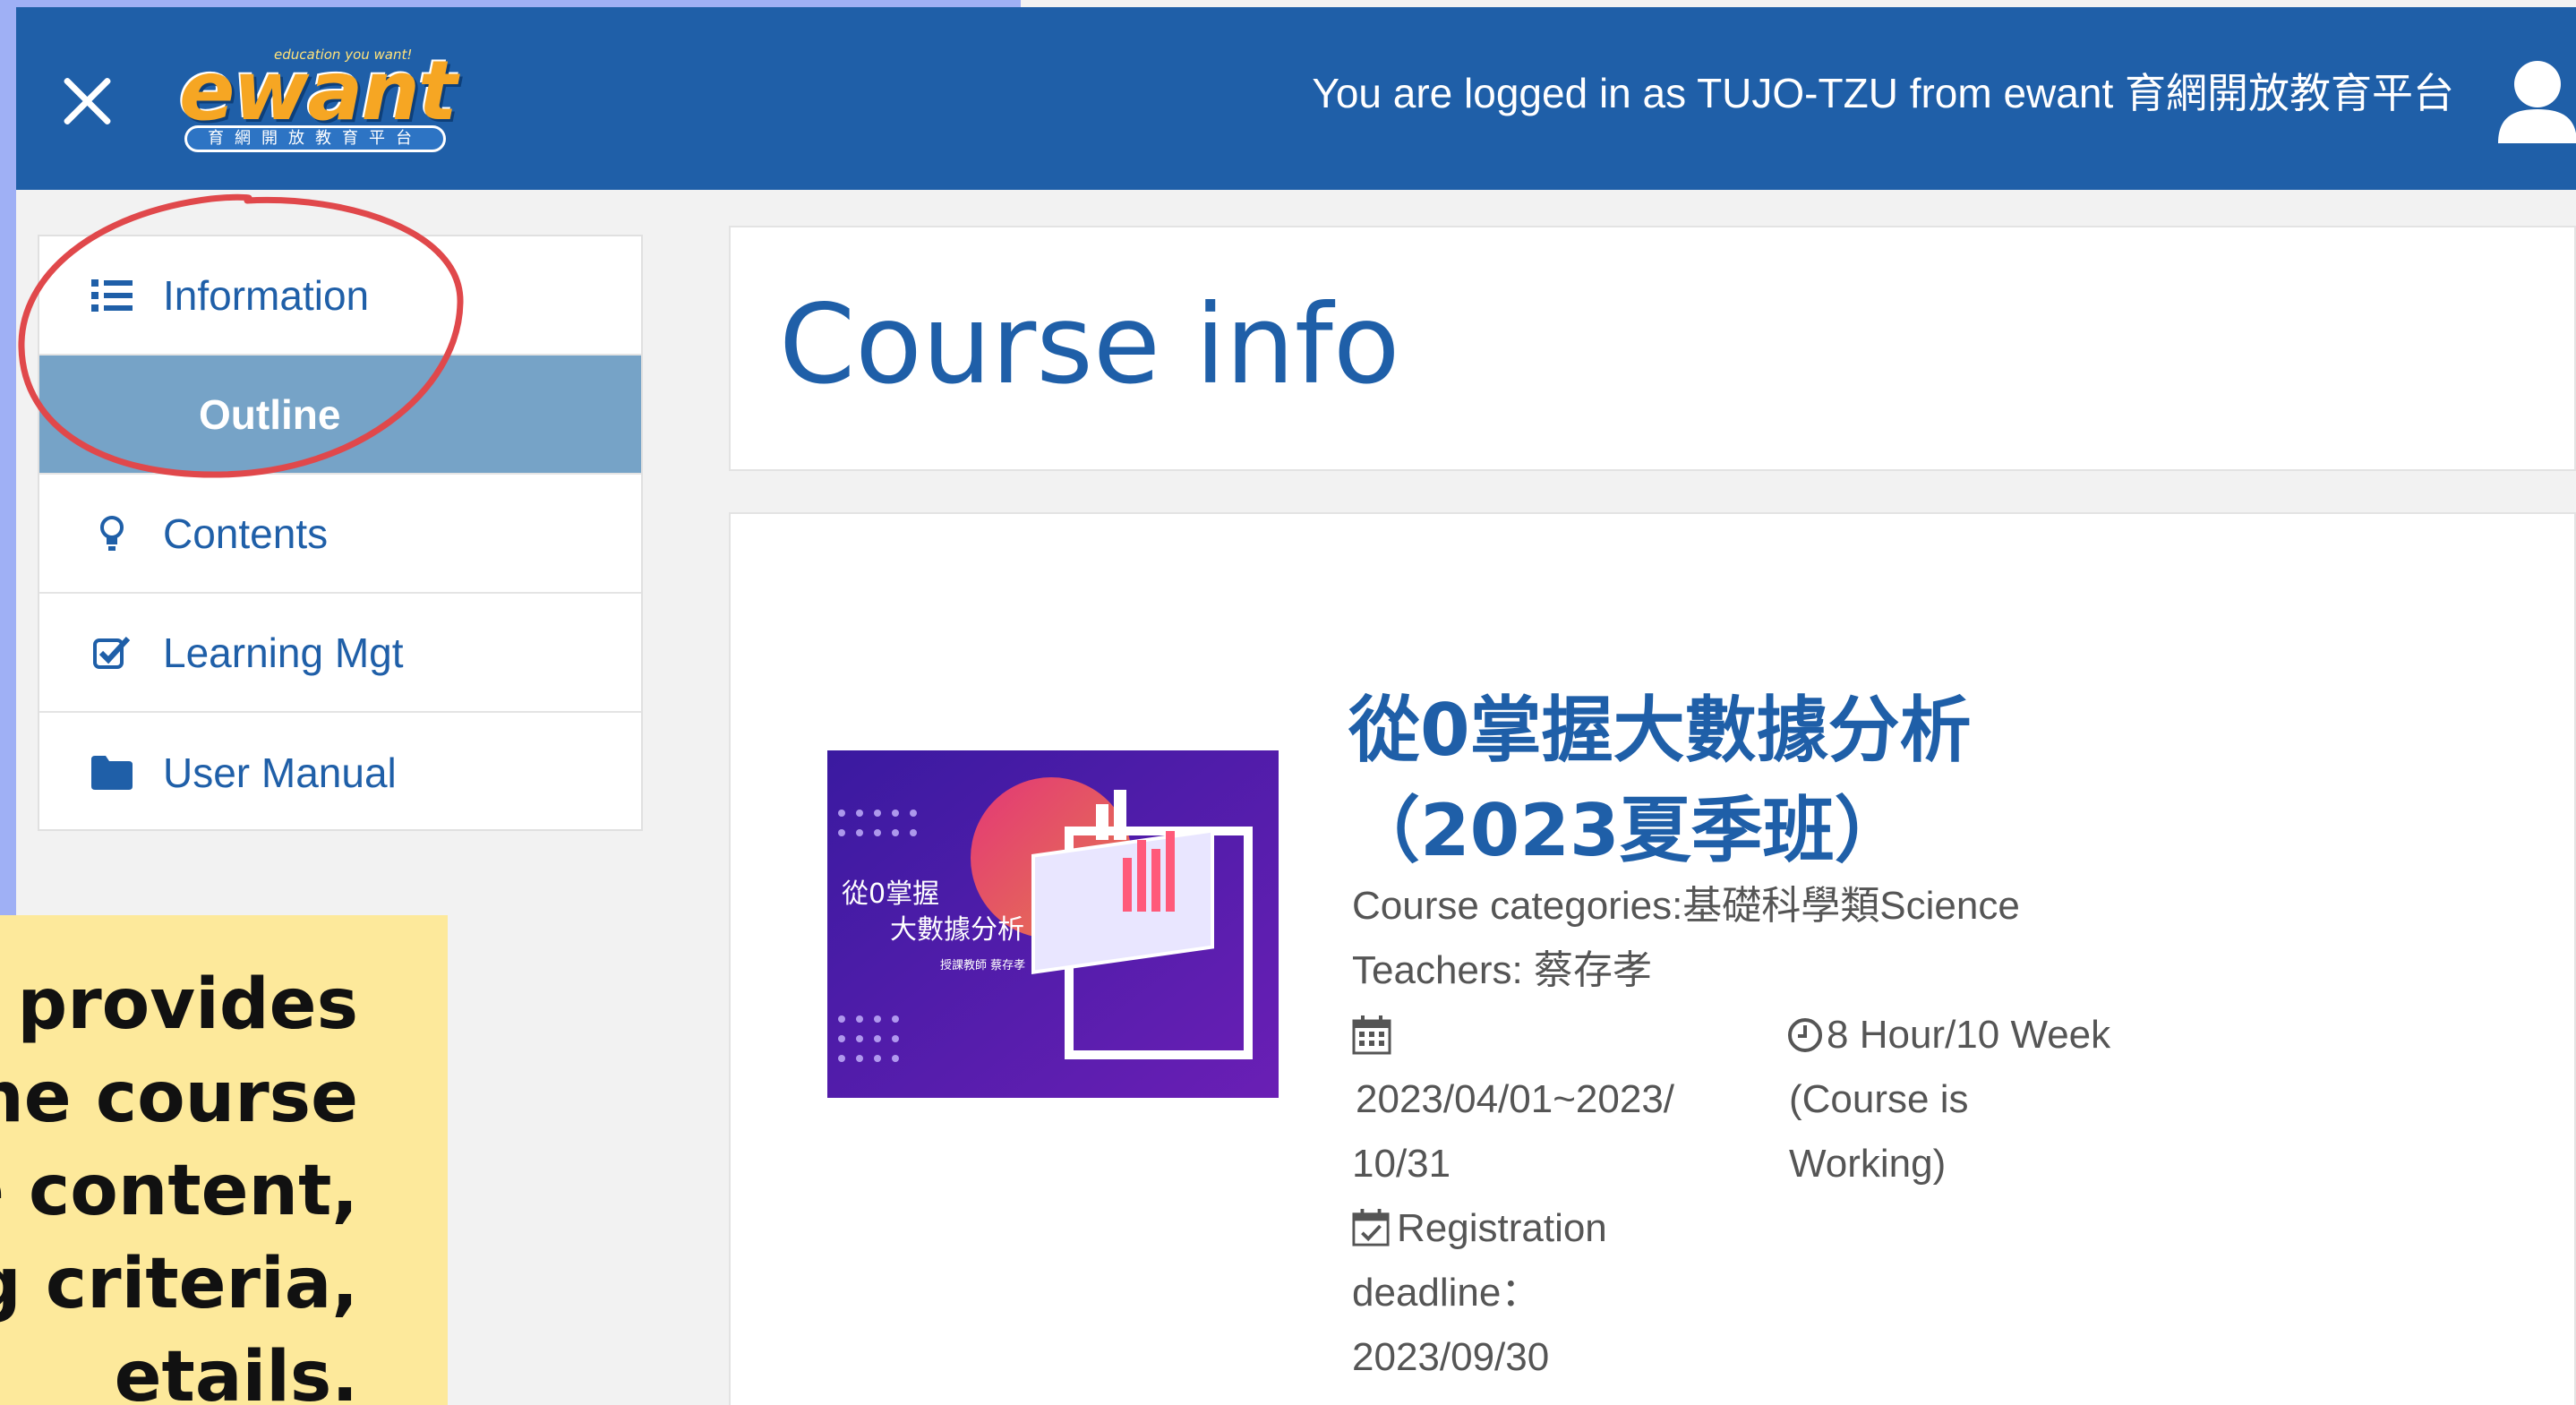 Image resolution: width=2576 pixels, height=1405 pixels. I want to click on sidebar-item-label: Information, so click(266, 295).